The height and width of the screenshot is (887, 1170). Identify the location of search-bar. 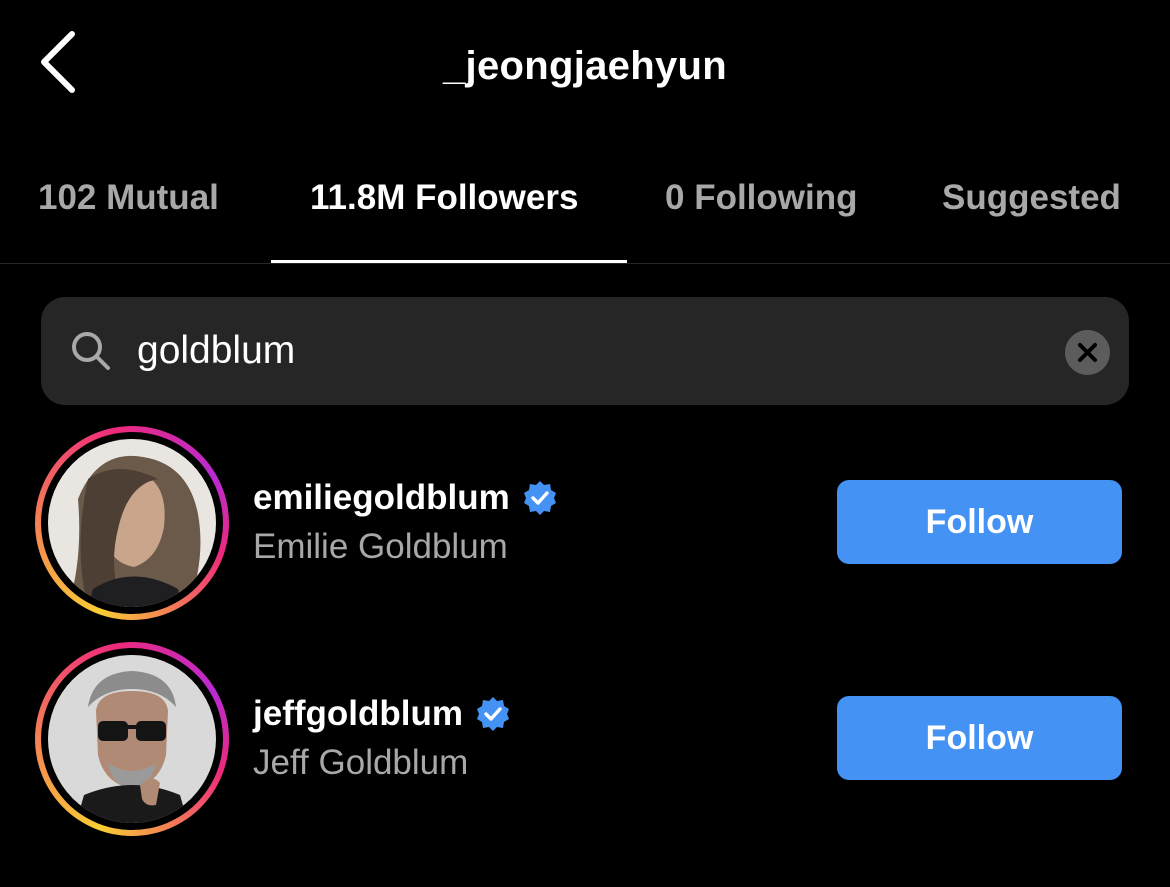
(585, 351).